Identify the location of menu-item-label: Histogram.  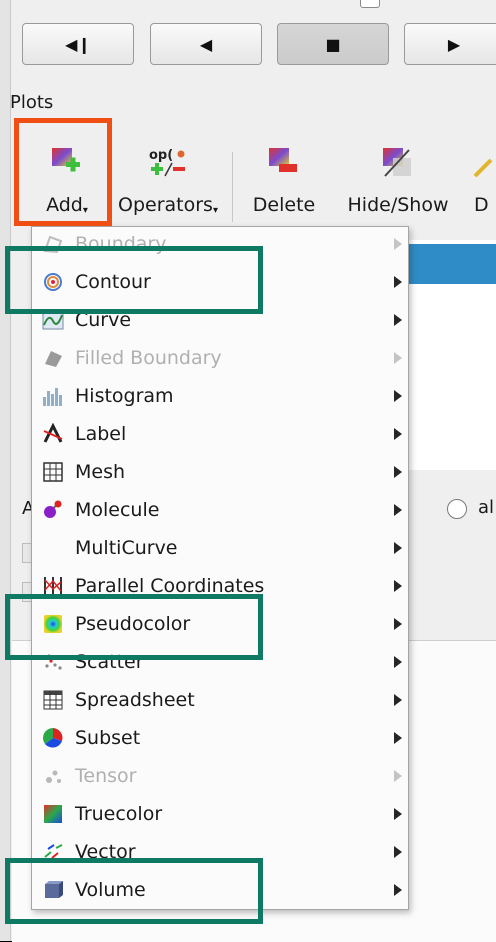
(124, 396).